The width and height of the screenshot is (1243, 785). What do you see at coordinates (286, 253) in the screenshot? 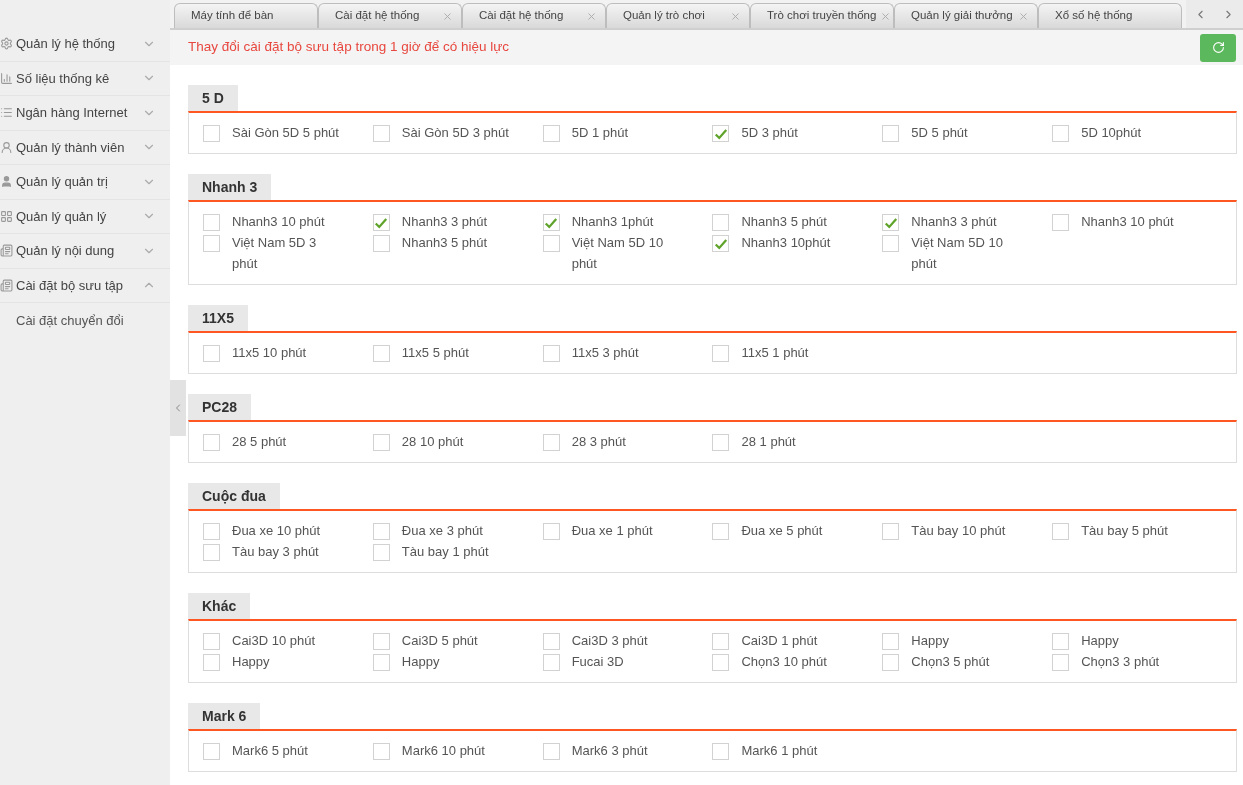
I see `option-label: Việt Nam 5D 3 phút` at bounding box center [286, 253].